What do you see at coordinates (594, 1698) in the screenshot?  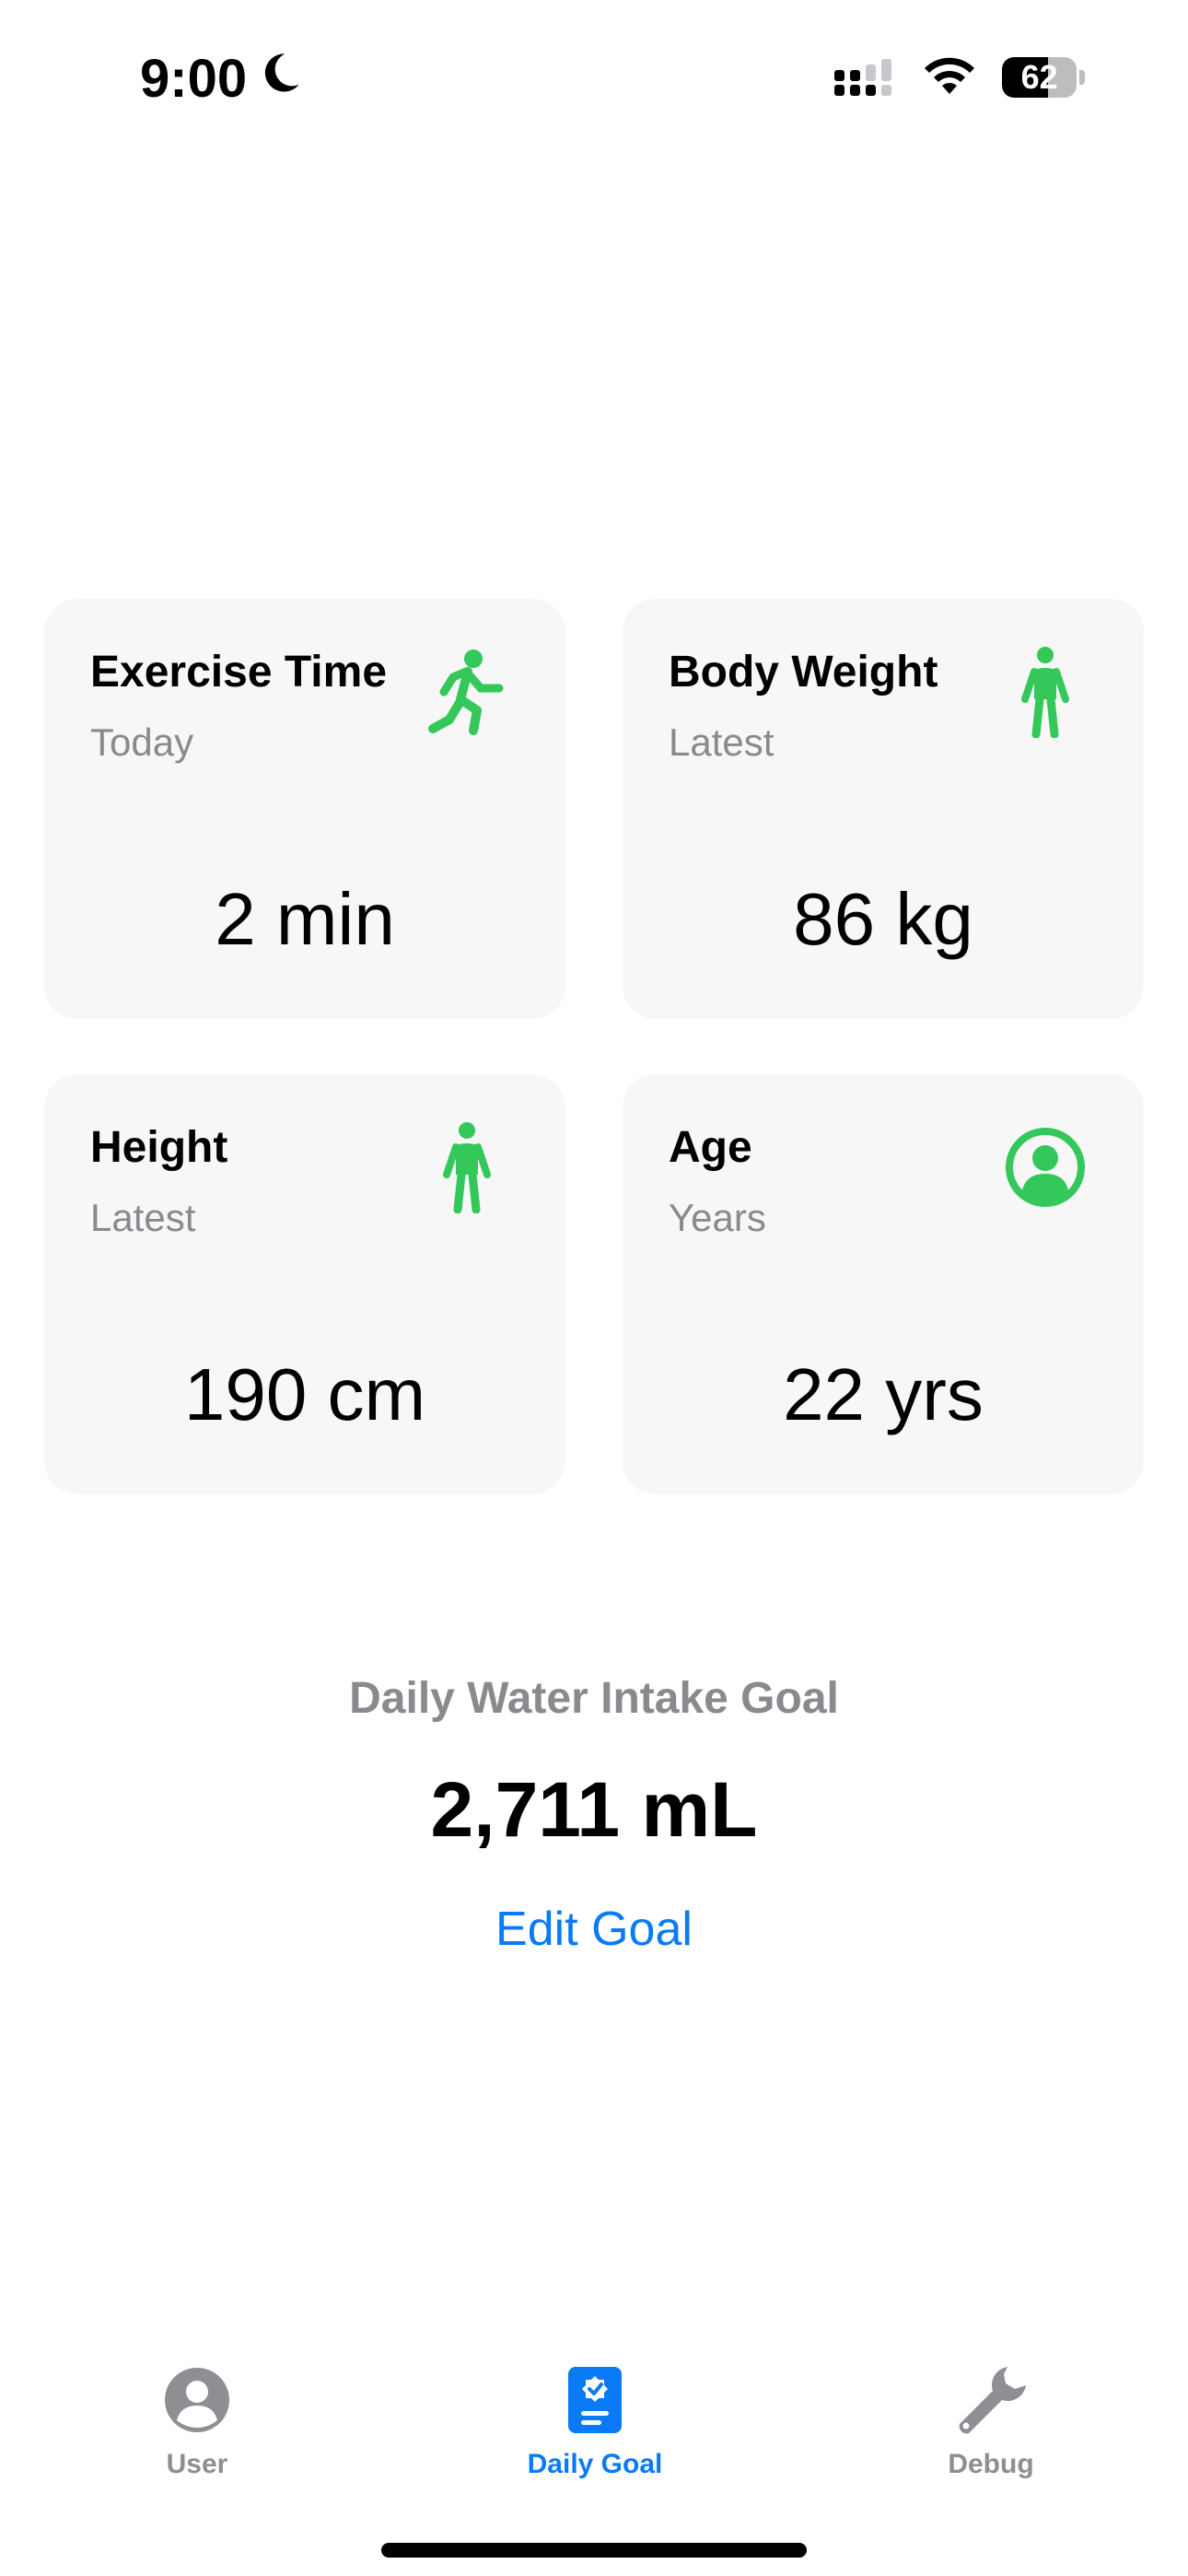 I see `water-goal-label: Daily Water Intake Goal` at bounding box center [594, 1698].